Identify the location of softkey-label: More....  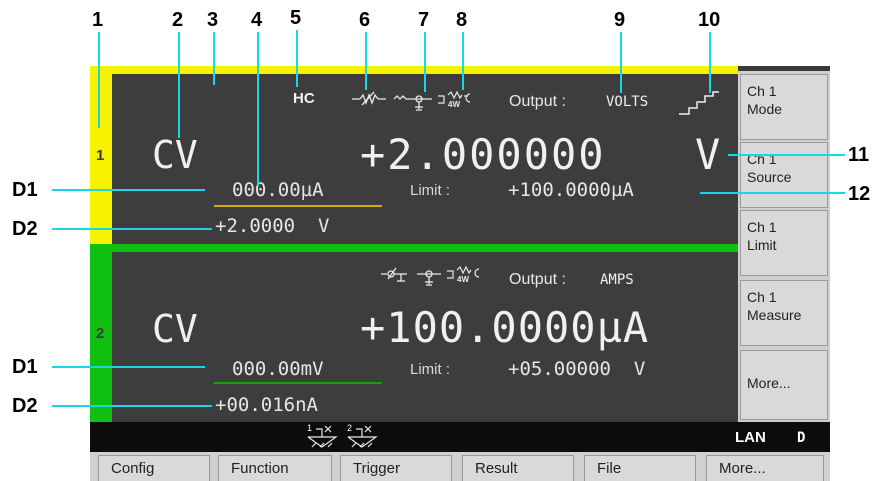
(769, 383).